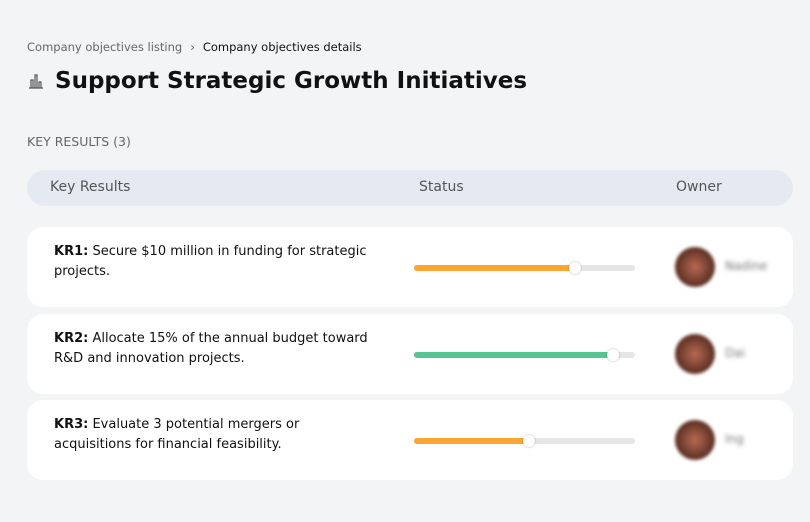 This screenshot has width=810, height=522. Describe the element at coordinates (71, 424) in the screenshot. I see `key-result-id: KR3:` at that location.